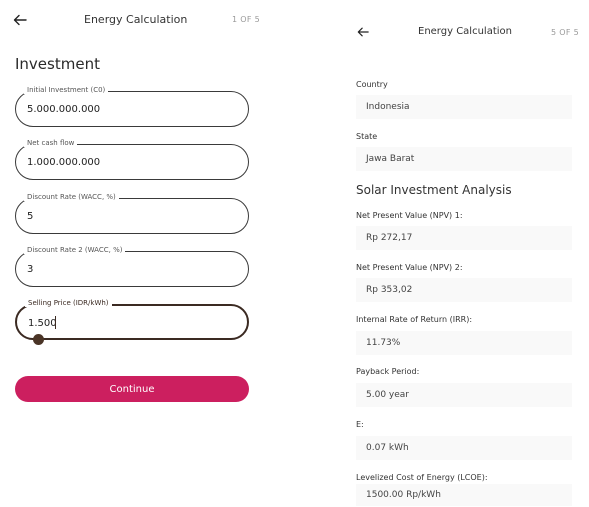  Describe the element at coordinates (464, 343) in the screenshot. I see `irr-value: 11.73%` at that location.